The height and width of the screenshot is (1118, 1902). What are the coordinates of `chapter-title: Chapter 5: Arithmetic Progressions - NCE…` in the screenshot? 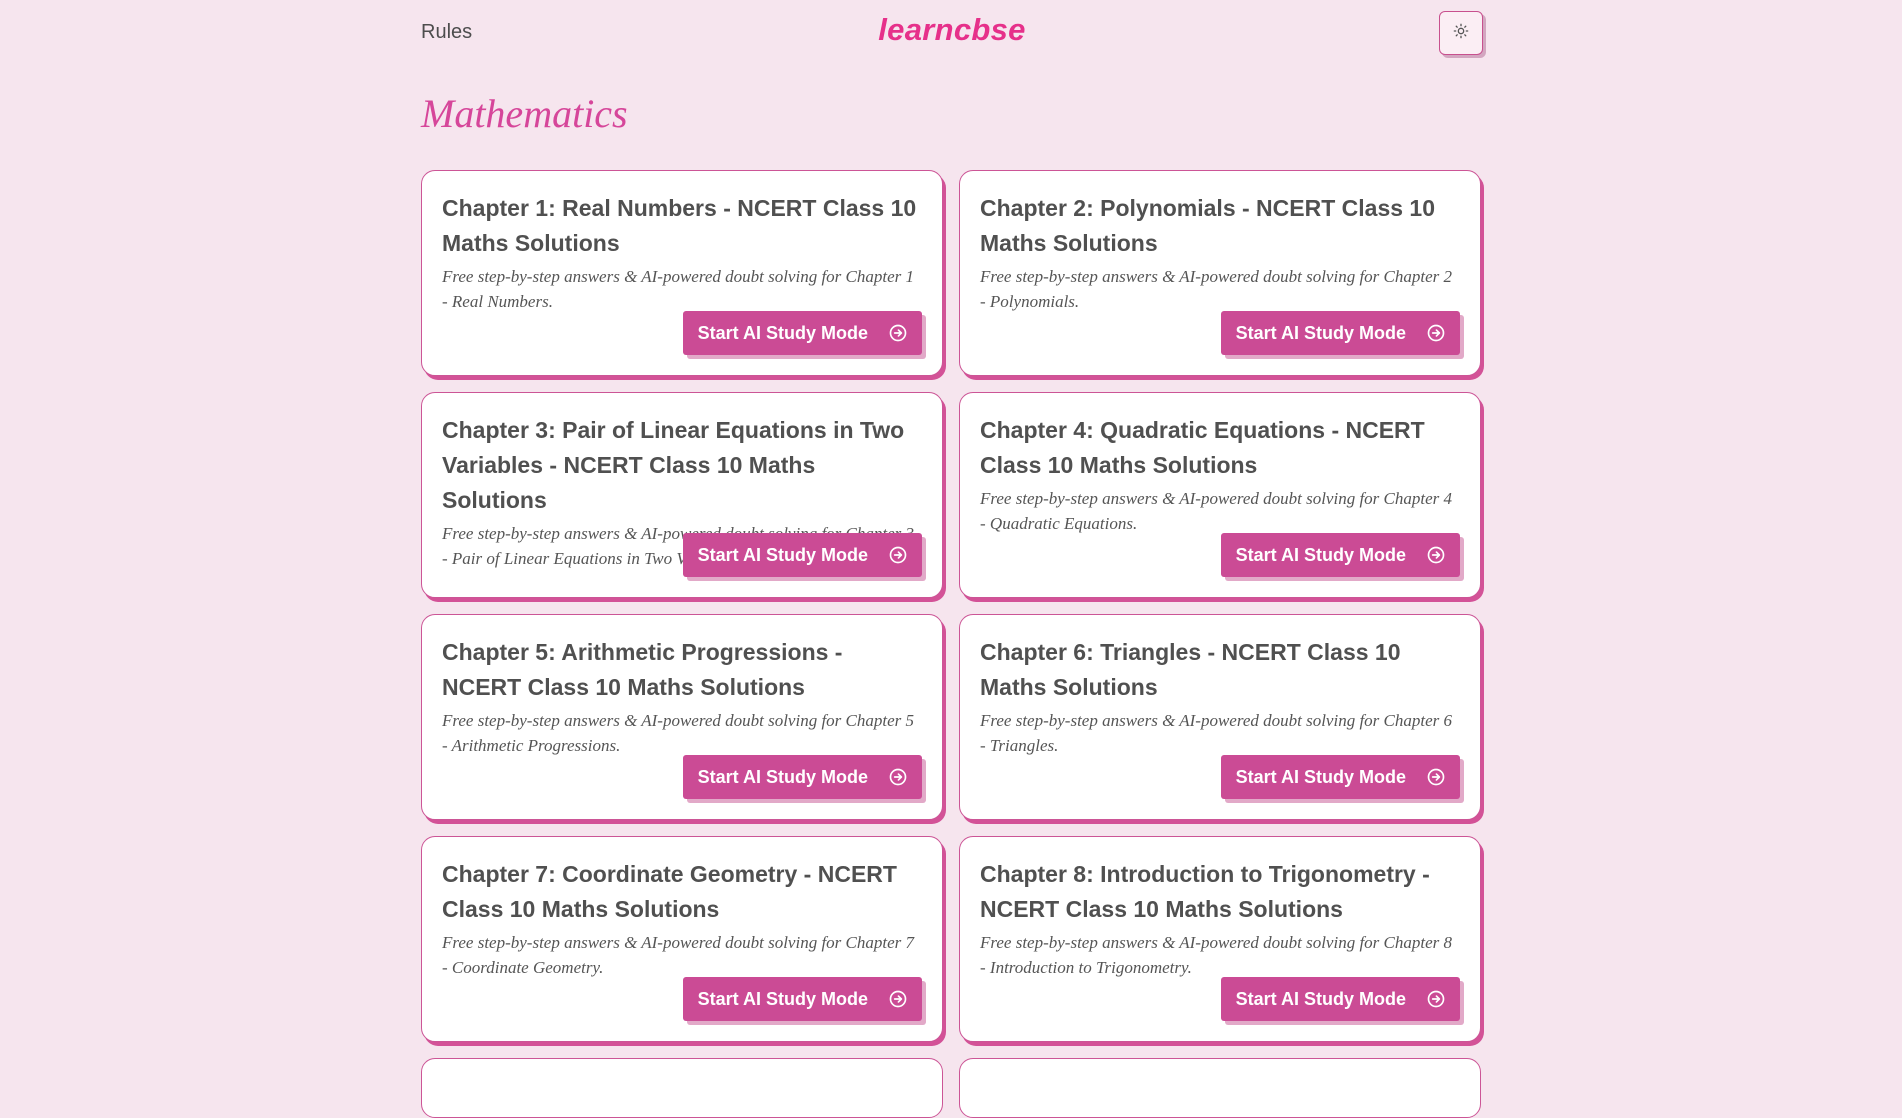 It's located at (682, 670).